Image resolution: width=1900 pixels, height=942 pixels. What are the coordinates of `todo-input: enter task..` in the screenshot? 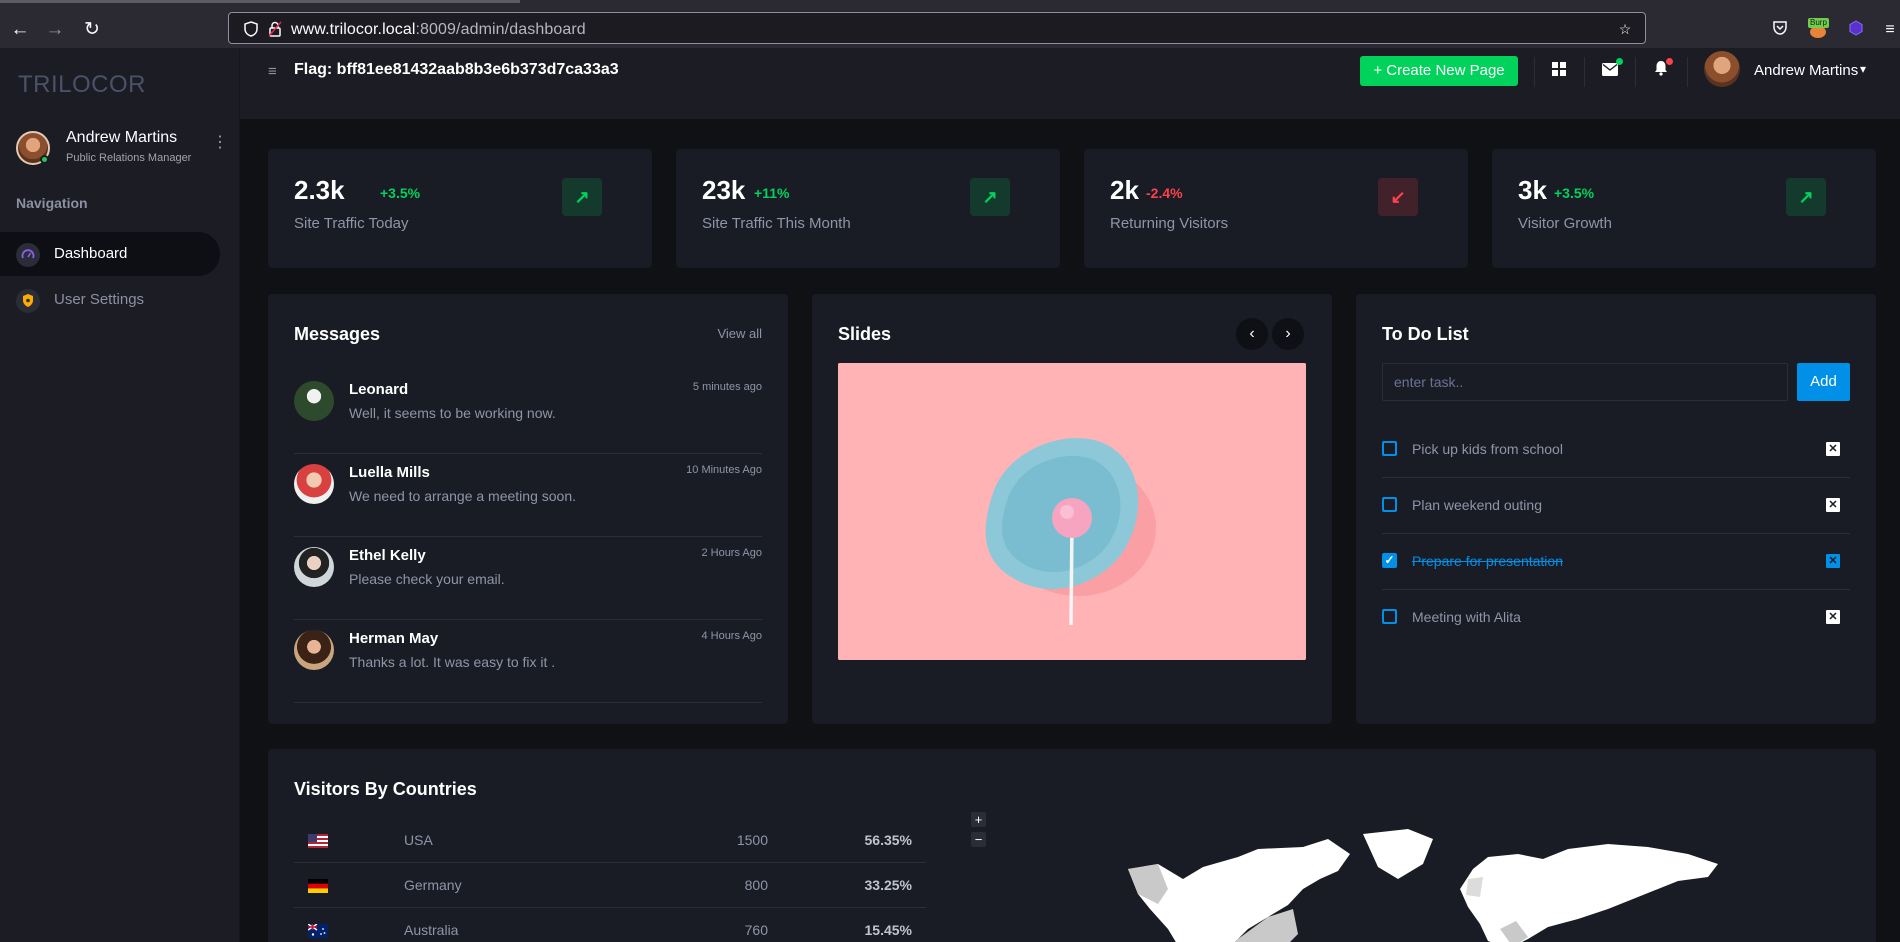 It's located at (1585, 382).